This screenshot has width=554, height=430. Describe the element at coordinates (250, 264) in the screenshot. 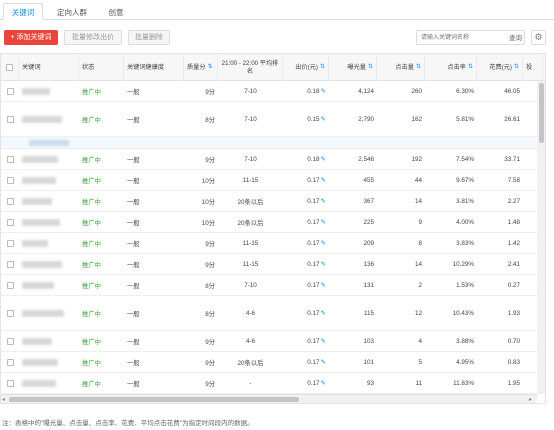

I see `rank-cell: 11-15` at that location.